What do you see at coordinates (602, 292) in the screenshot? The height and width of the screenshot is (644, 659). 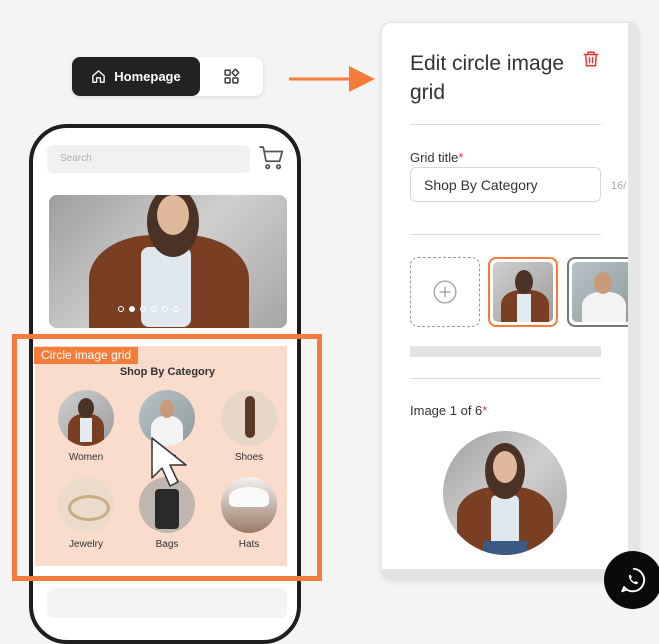 I see `image-thumbnail` at bounding box center [602, 292].